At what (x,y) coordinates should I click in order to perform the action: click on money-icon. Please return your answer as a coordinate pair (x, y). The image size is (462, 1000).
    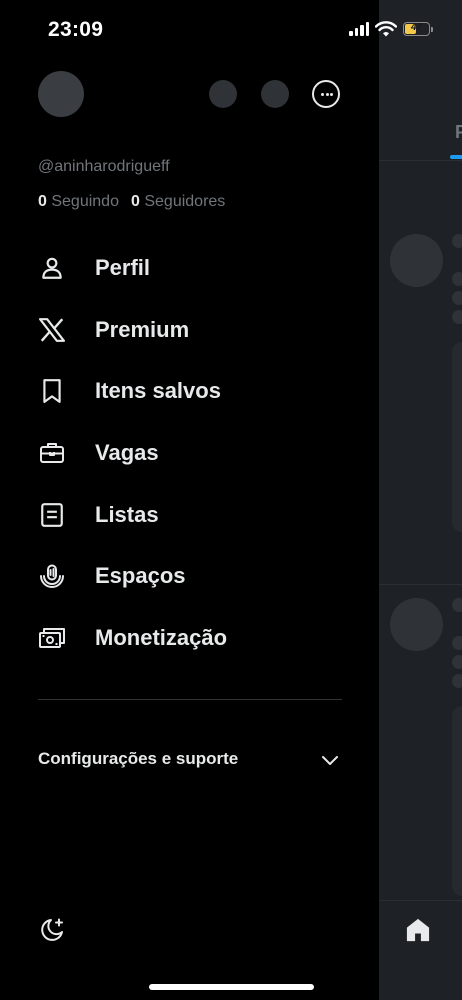
    Looking at the image, I should click on (52, 638).